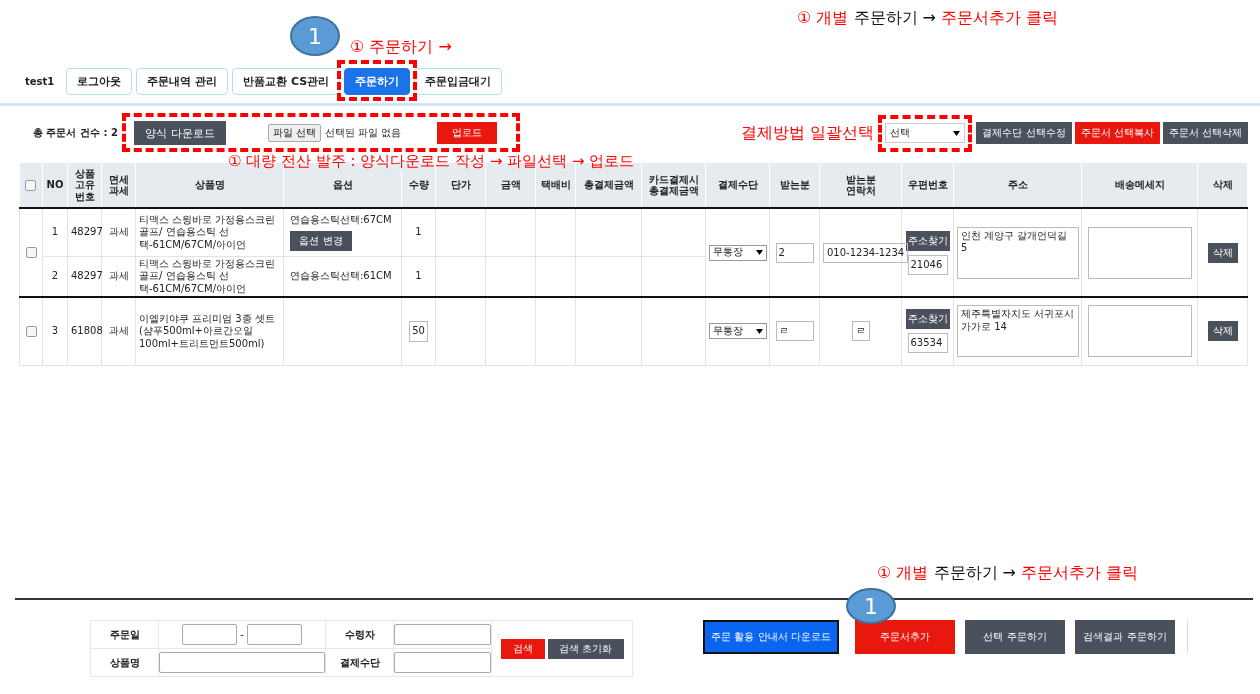 The width and height of the screenshot is (1260, 694). Describe the element at coordinates (341, 220) in the screenshot. I see `option-text: 연습용스틱선택:67CM` at that location.